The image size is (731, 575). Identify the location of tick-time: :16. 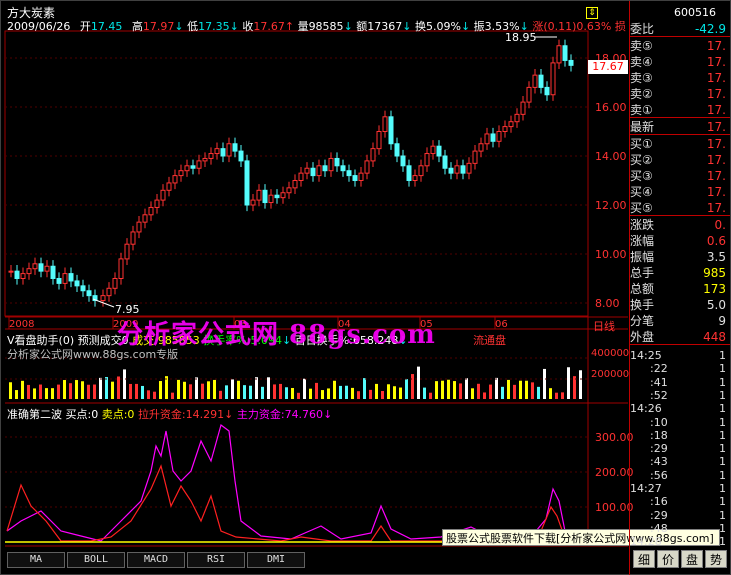
(659, 502).